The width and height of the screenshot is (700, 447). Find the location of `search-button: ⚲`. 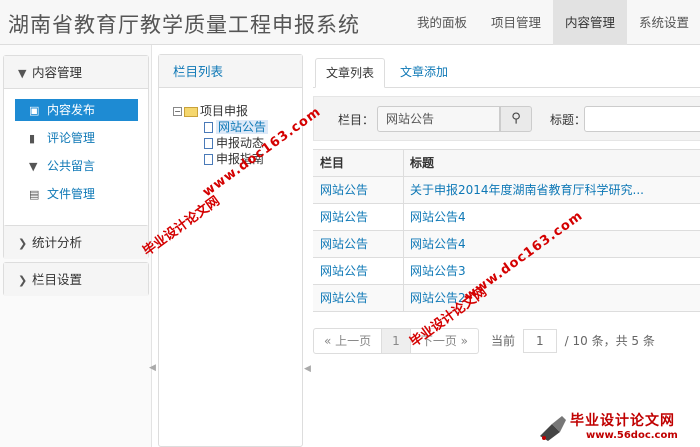

search-button: ⚲ is located at coordinates (516, 119).